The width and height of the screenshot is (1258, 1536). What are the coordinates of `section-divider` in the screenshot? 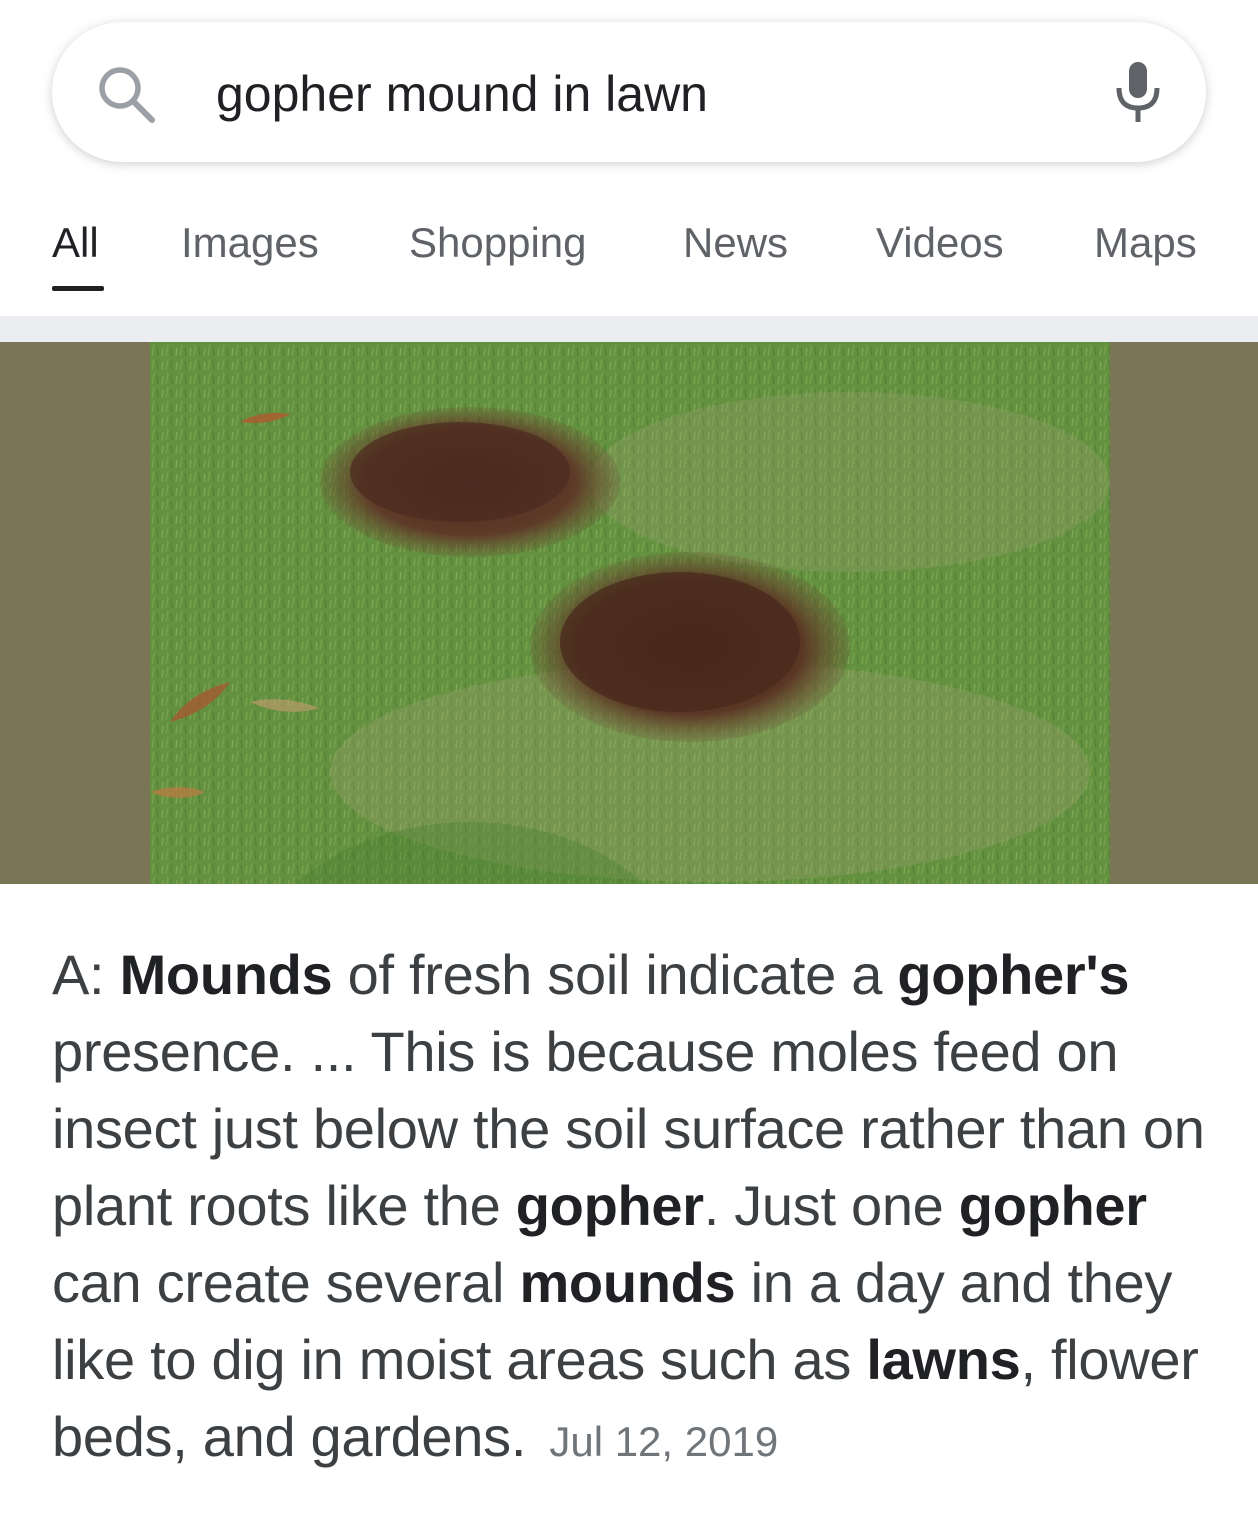 It's located at (629, 329).